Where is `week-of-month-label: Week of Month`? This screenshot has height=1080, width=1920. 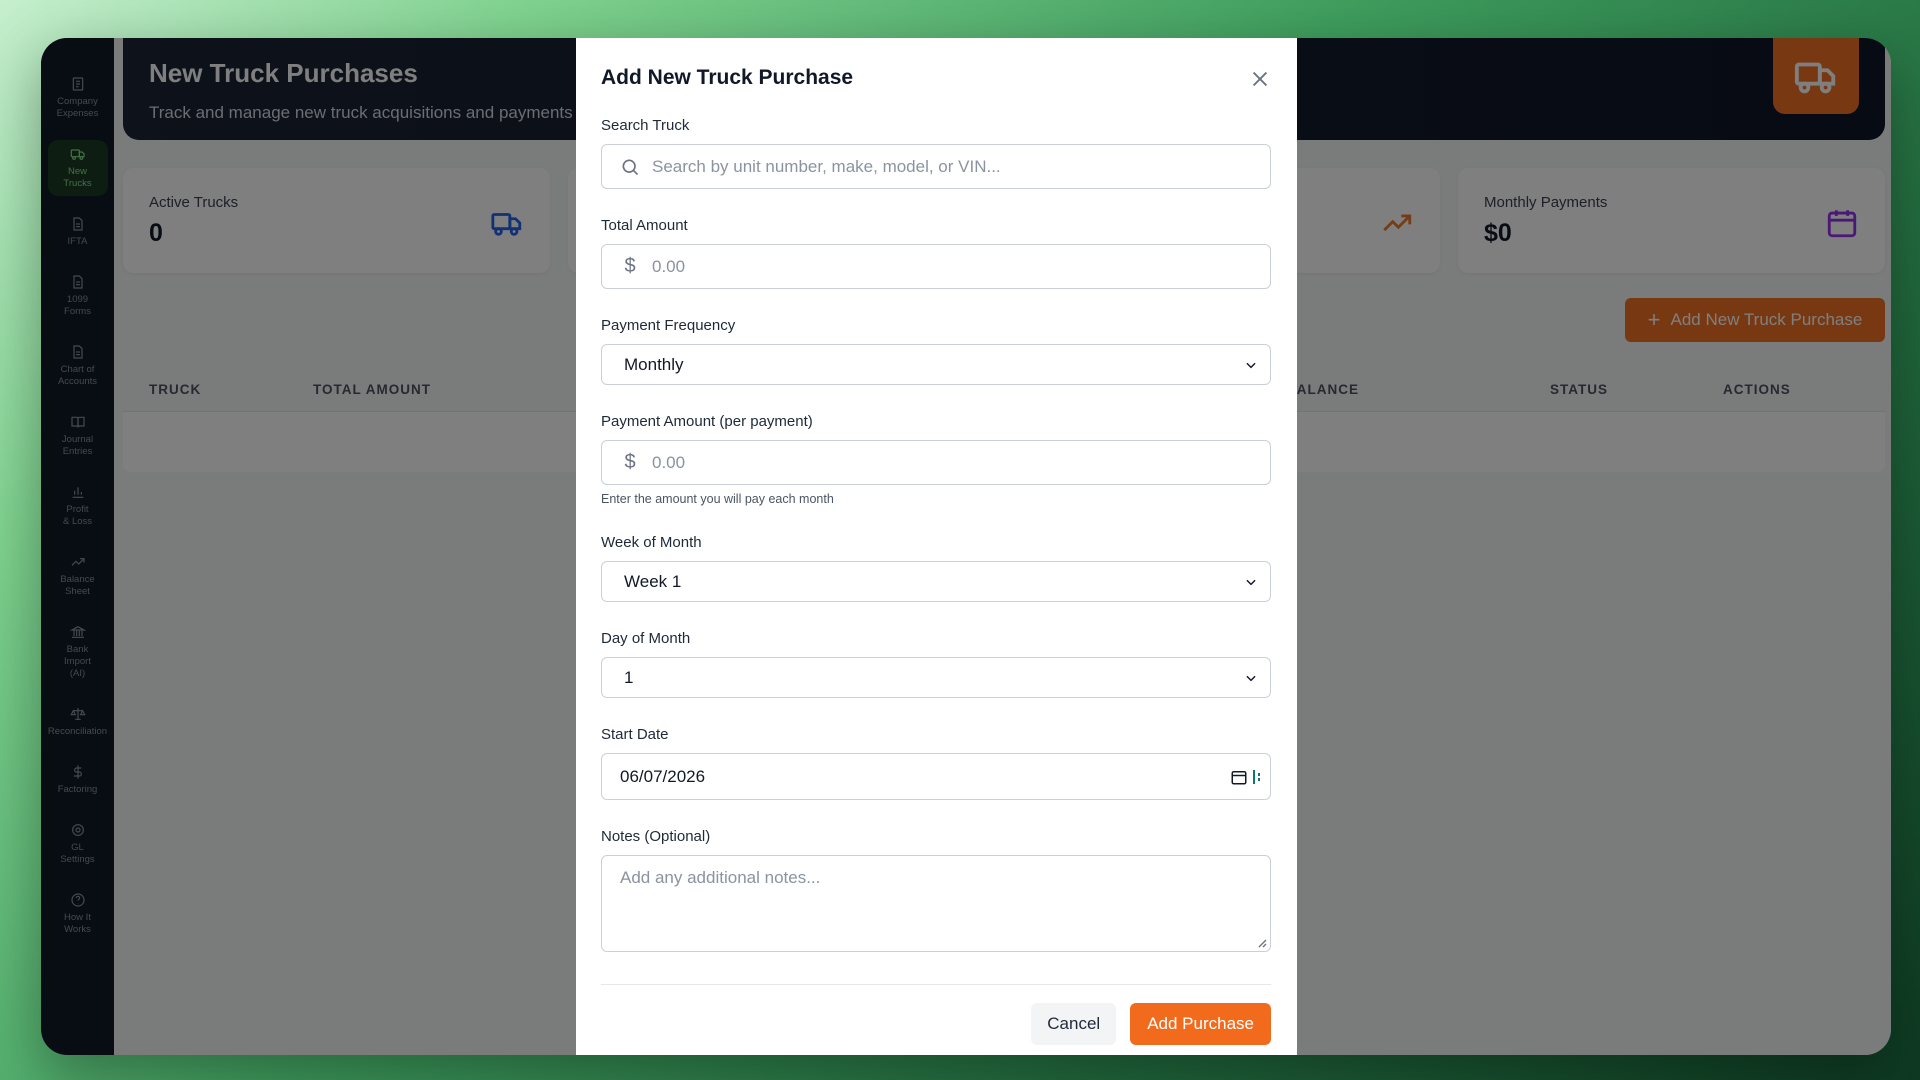
week-of-month-label: Week of Month is located at coordinates (651, 542).